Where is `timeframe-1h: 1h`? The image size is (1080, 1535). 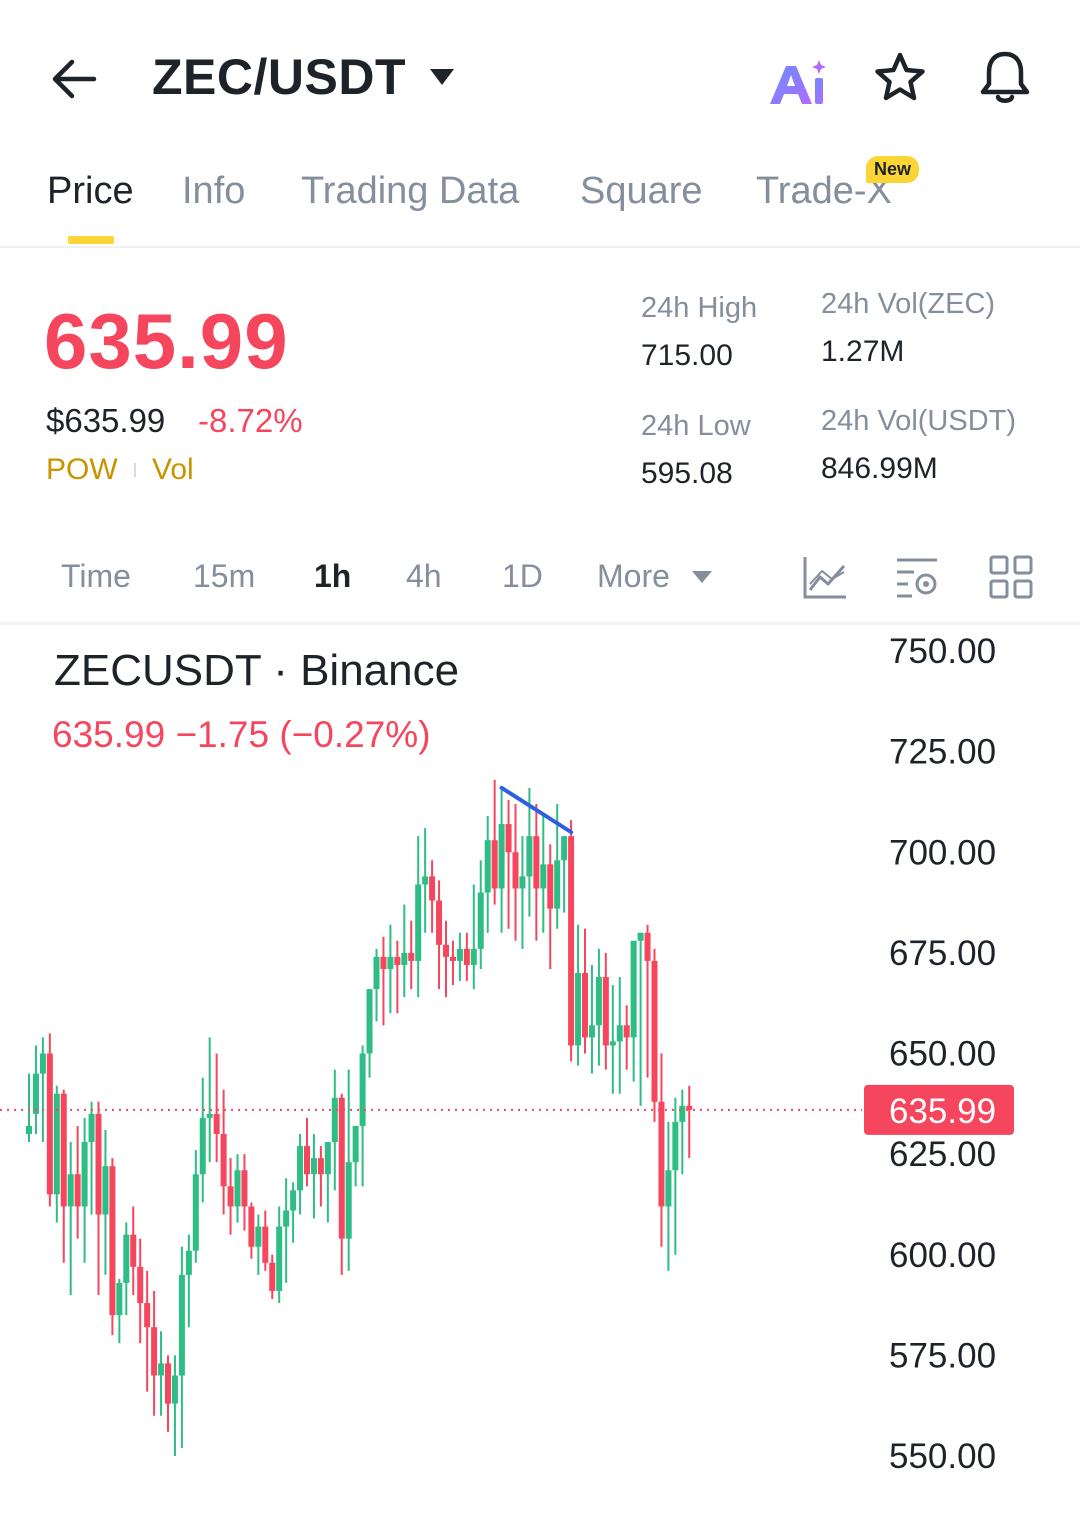 timeframe-1h: 1h is located at coordinates (332, 576).